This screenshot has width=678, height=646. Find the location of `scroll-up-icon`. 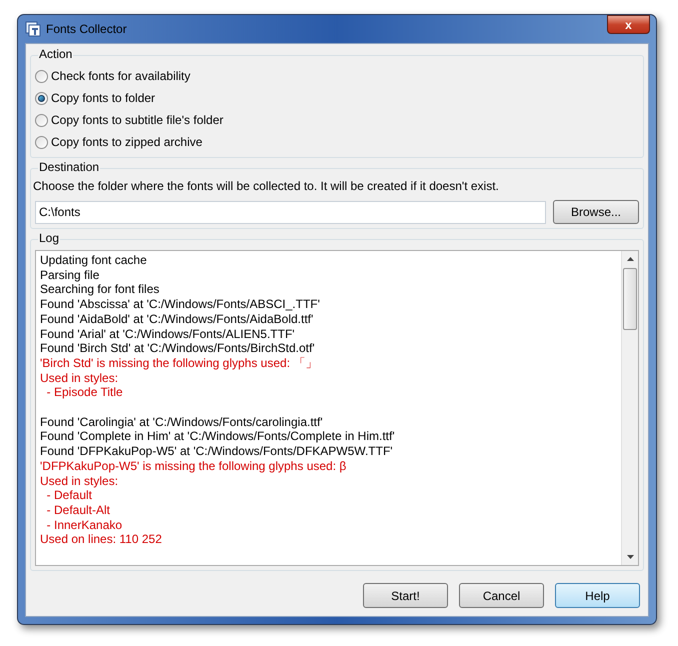

scroll-up-icon is located at coordinates (630, 259).